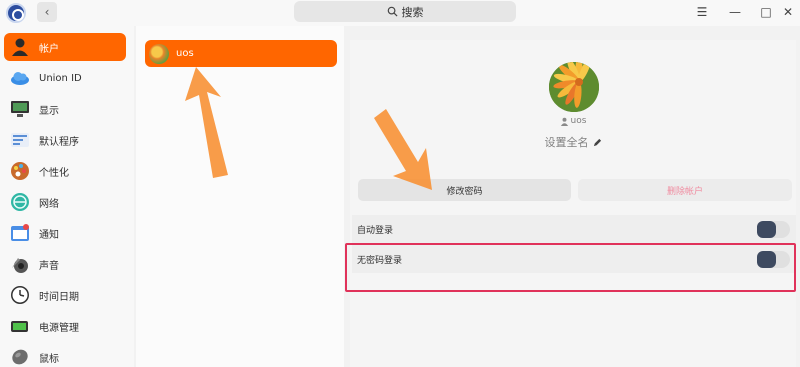 The width and height of the screenshot is (800, 367). I want to click on maximize-icon: □, so click(766, 12).